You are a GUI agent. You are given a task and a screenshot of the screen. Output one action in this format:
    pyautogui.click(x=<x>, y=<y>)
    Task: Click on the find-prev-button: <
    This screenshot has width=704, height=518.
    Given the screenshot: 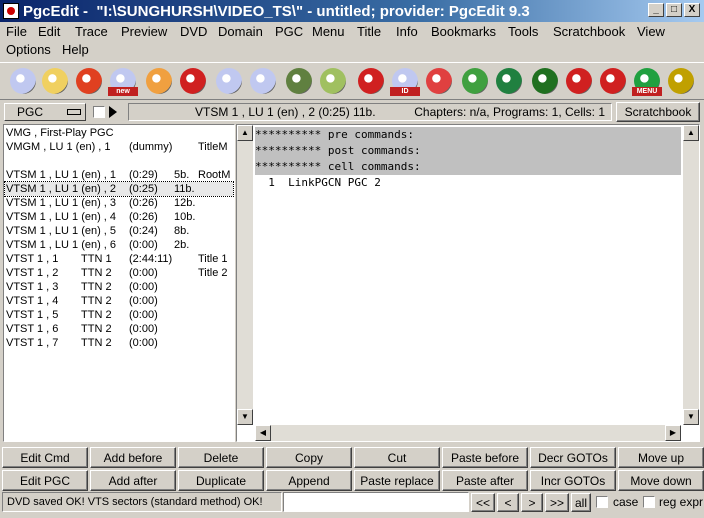 What is the action you would take?
    pyautogui.click(x=508, y=502)
    